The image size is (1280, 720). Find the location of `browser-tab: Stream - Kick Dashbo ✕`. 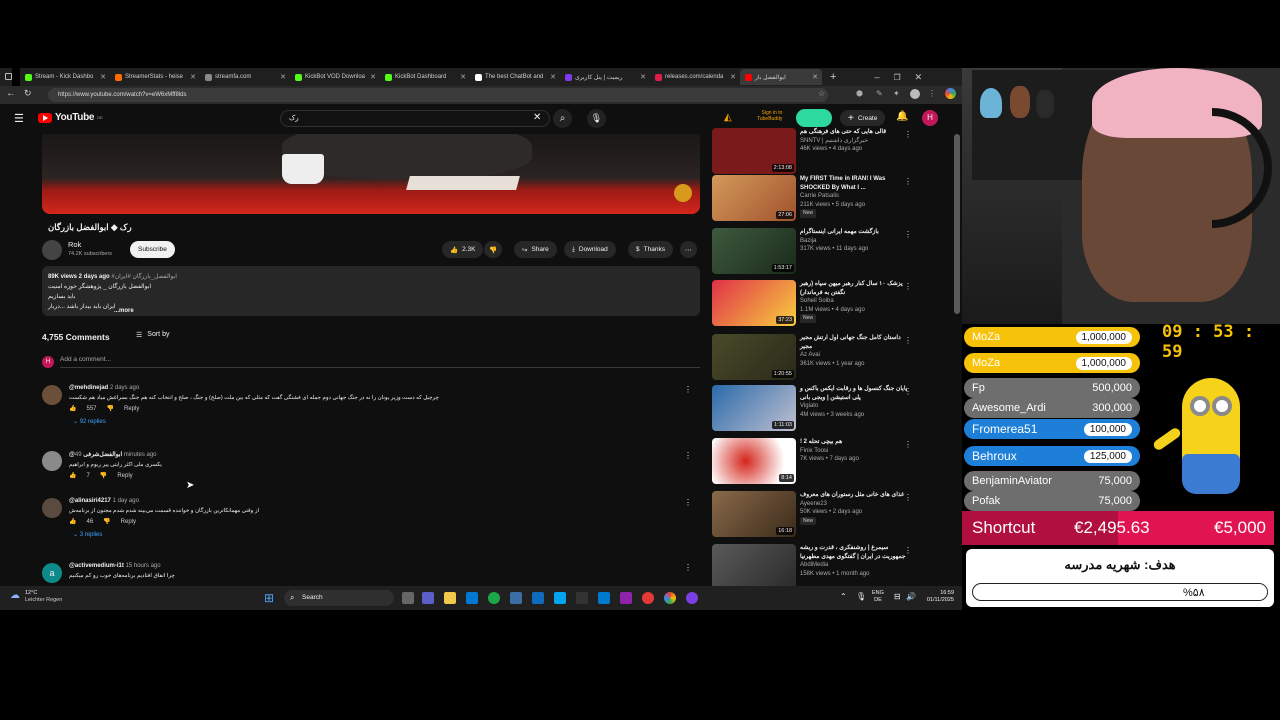

browser-tab: Stream - Kick Dashbo ✕ is located at coordinates (65, 77).